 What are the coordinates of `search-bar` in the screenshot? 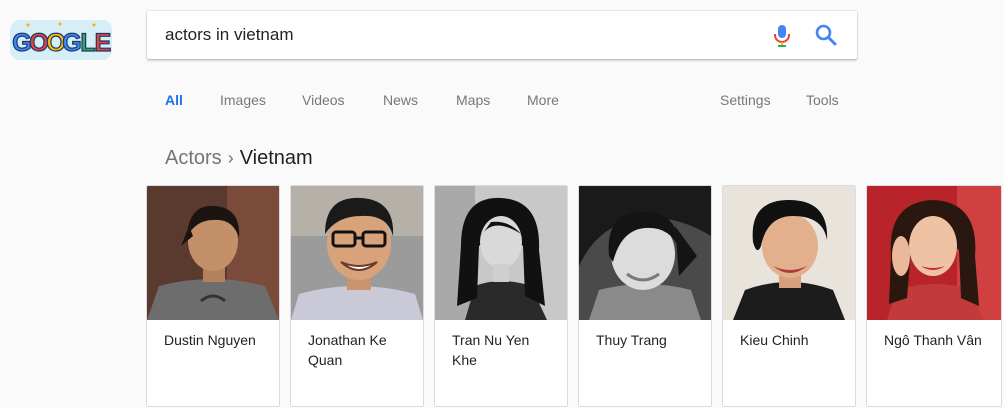 It's located at (502, 35).